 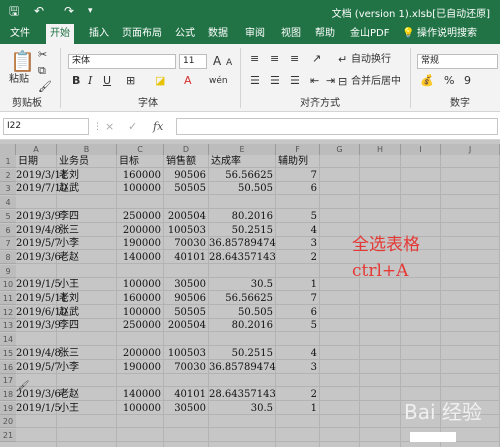 I want to click on cell-c8: 140000, so click(x=139, y=257).